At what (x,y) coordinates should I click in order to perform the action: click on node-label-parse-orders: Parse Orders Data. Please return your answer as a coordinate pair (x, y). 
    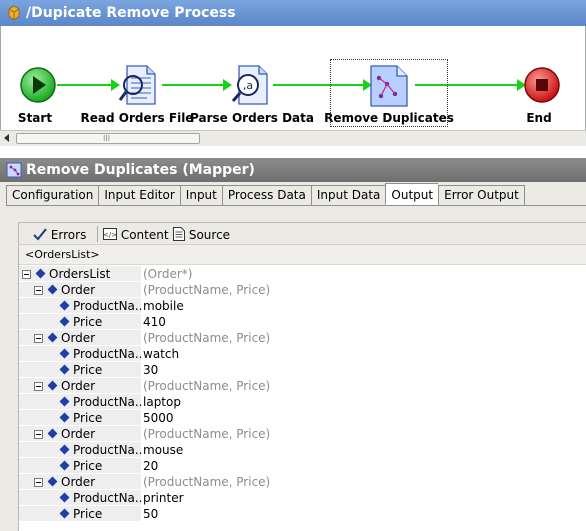
    Looking at the image, I should click on (252, 118).